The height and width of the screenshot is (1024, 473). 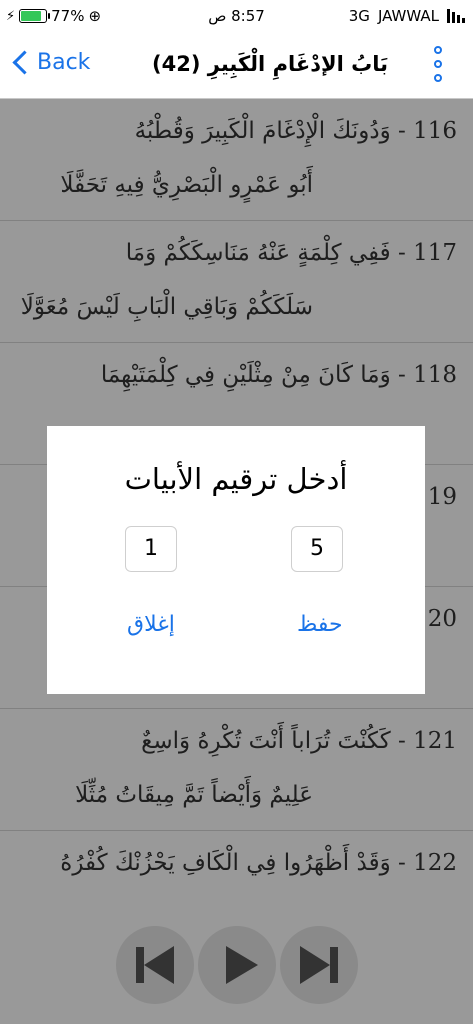 I want to click on navigation-bar: Back بَابُ الإدْغَامِ الْكَبِيرِ (42), so click(x=236, y=66).